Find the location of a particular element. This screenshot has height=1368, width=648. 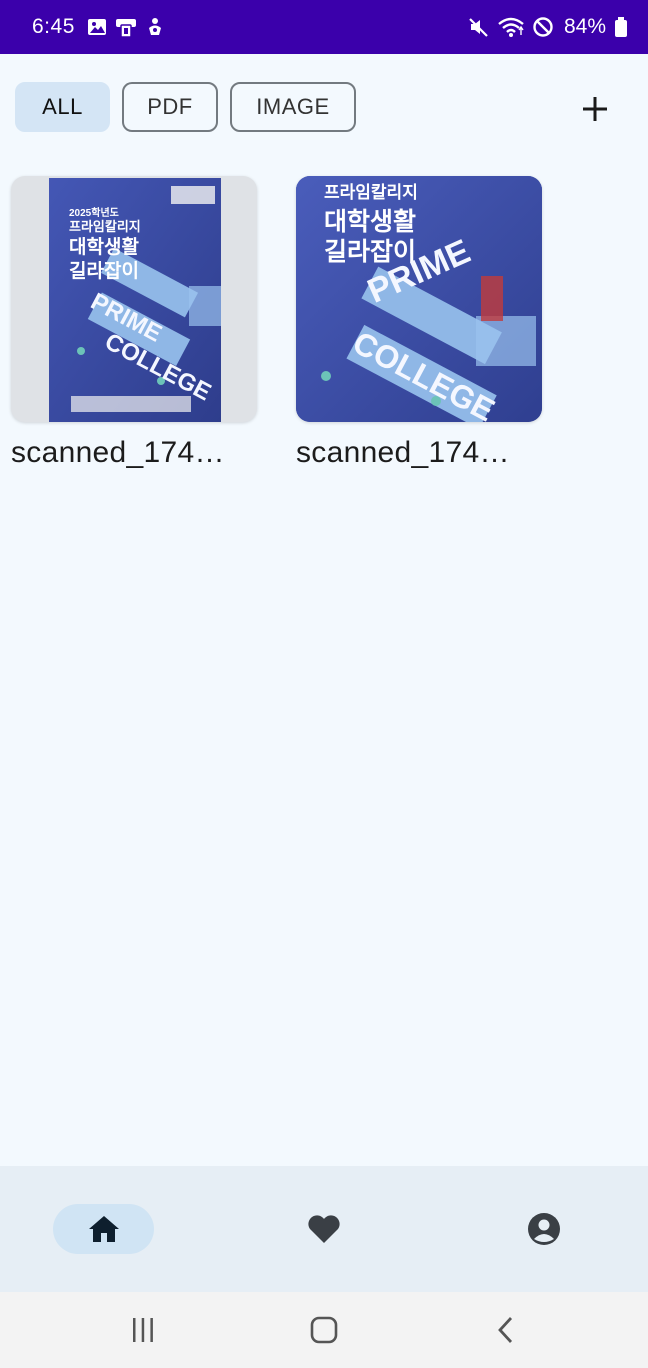

filter-chip-all: ALL is located at coordinates (62, 107).